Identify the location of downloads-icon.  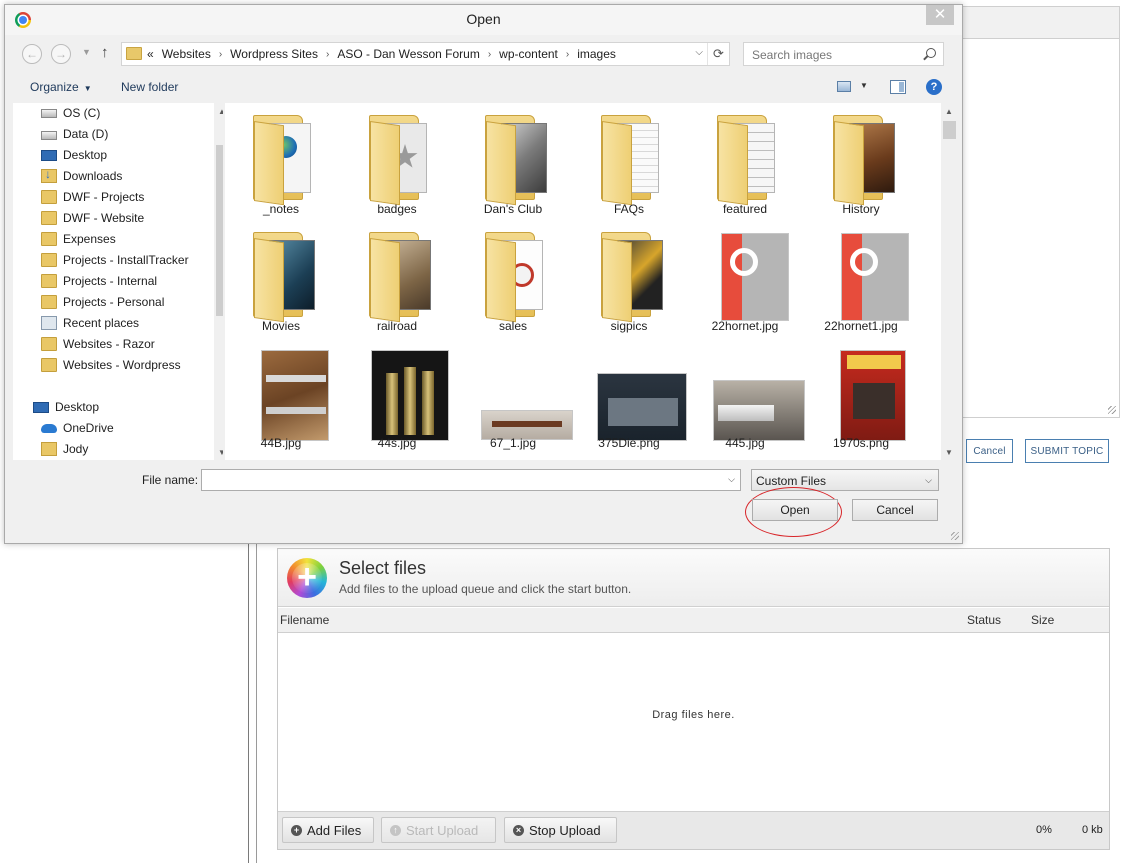
(49, 175).